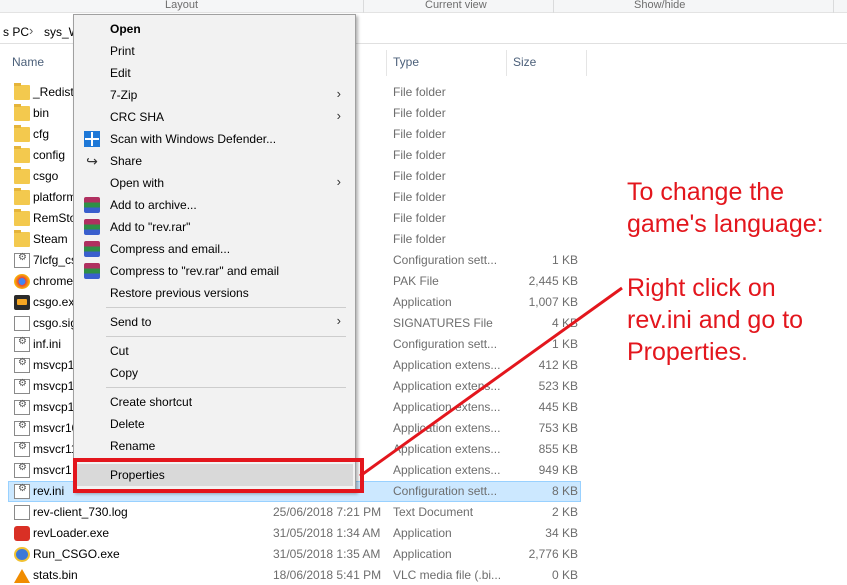 This screenshot has width=847, height=585. I want to click on annotation-line: rev.ini and go to, so click(715, 320).